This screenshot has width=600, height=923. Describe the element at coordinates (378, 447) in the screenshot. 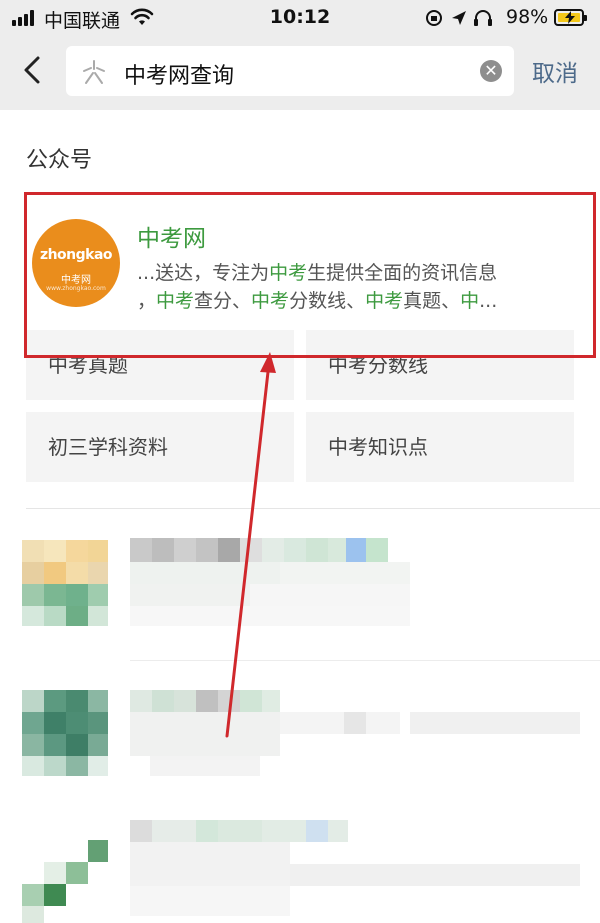

I see `menu-item-label: 中考知识点` at that location.